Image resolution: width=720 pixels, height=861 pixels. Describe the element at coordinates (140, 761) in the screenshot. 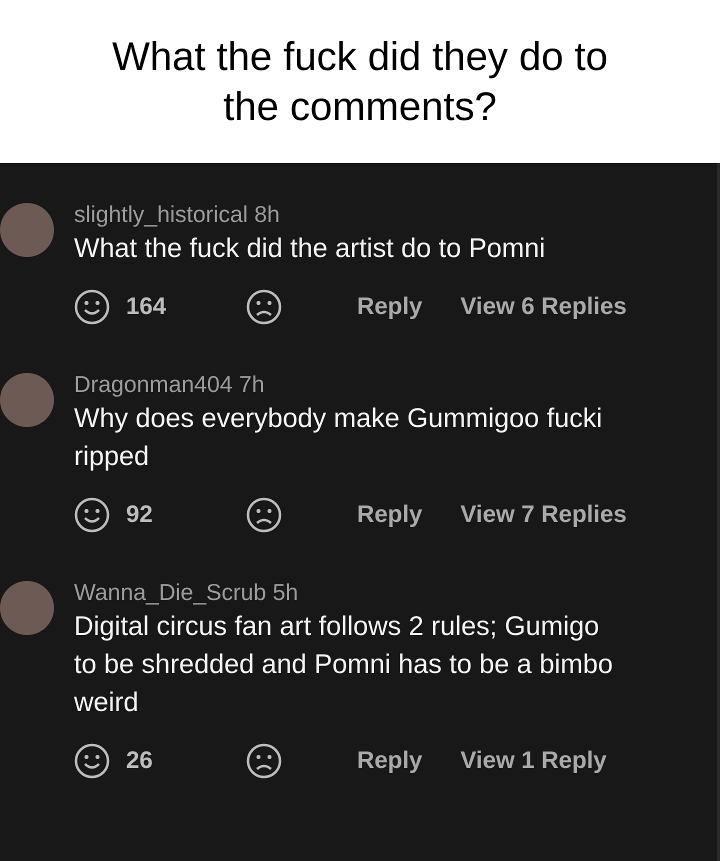

I see `like-count: 26` at that location.